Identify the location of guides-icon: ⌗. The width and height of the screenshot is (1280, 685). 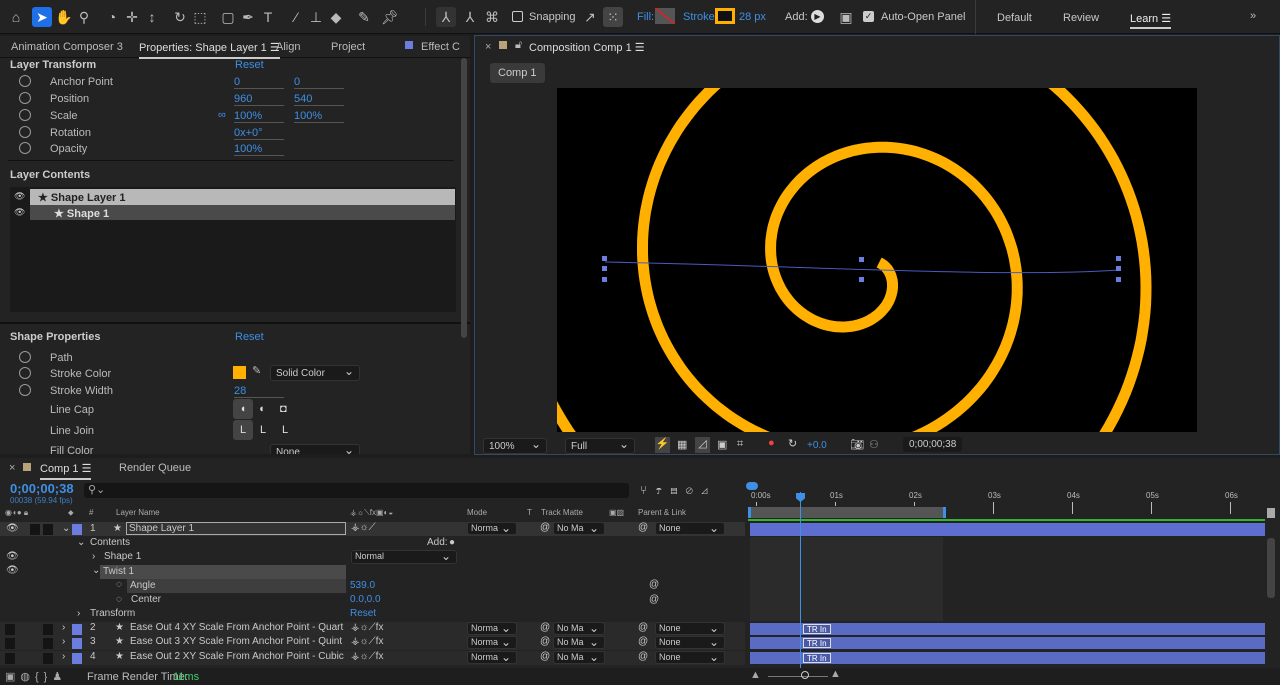
(740, 444).